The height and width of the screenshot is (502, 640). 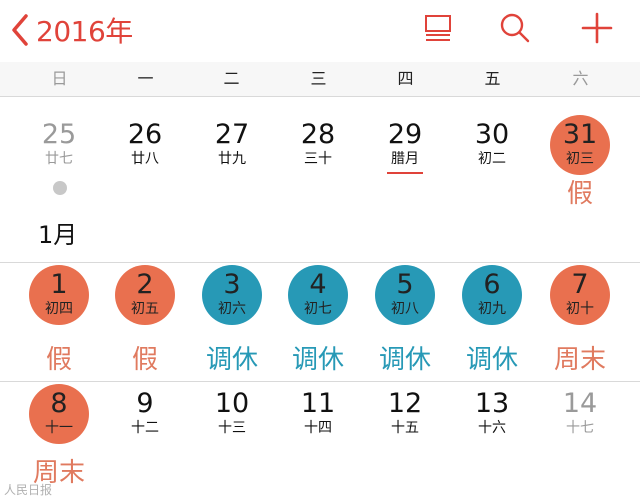 I want to click on add-event-button, so click(x=597, y=30).